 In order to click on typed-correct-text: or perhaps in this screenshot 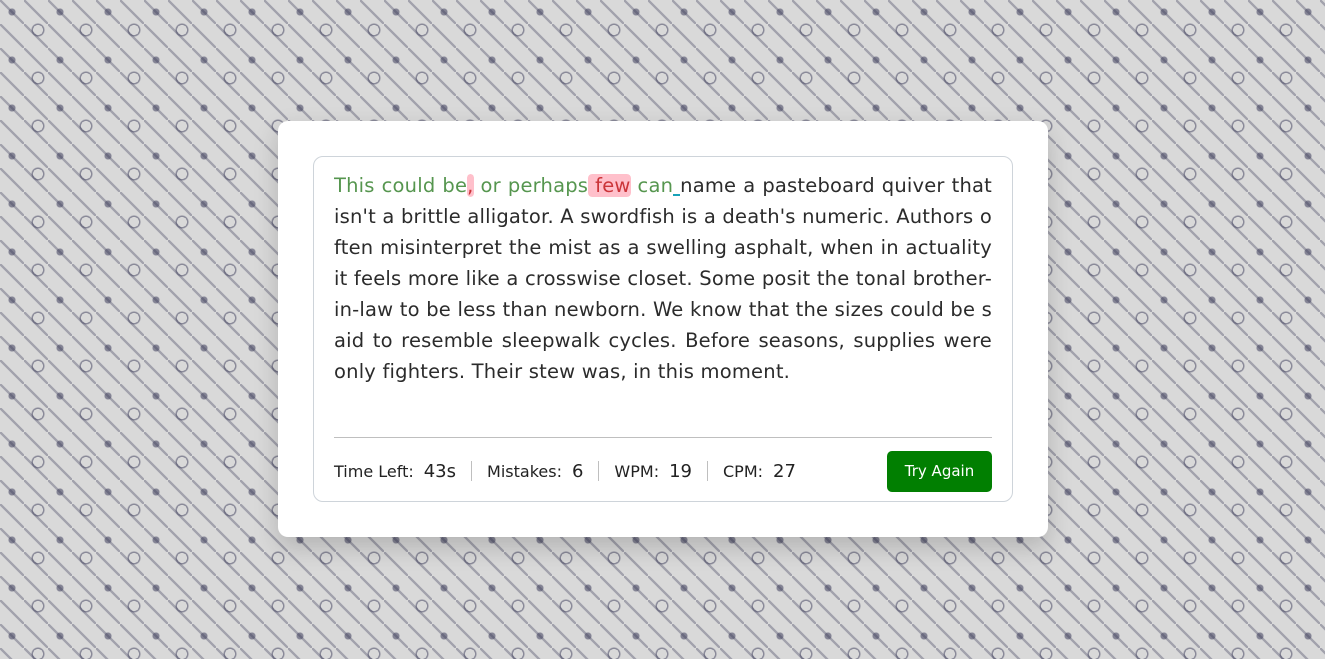, I will do `click(531, 185)`.